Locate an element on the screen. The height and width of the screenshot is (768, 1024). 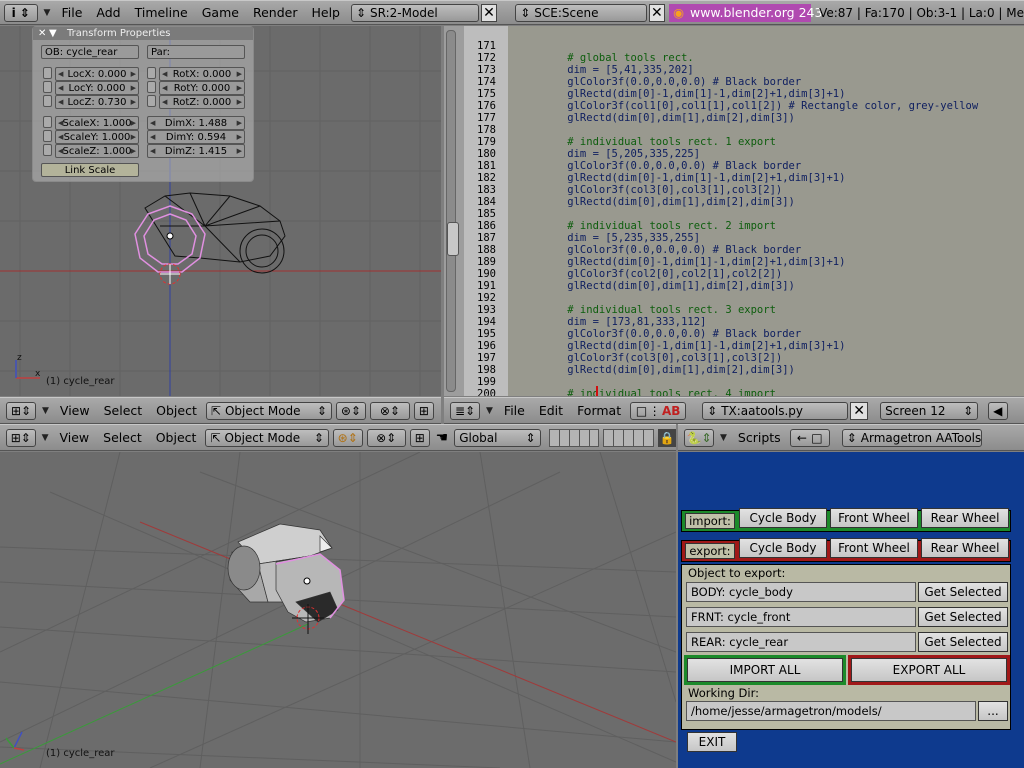
locy-field: ◀ LocY: 0.000 ▶ is located at coordinates (97, 88).